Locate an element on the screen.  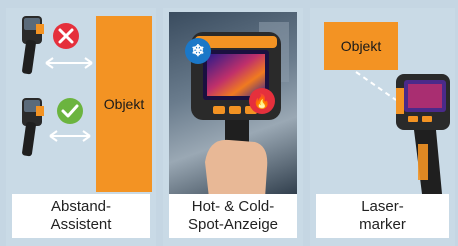
x-icon is located at coordinates (66, 36).